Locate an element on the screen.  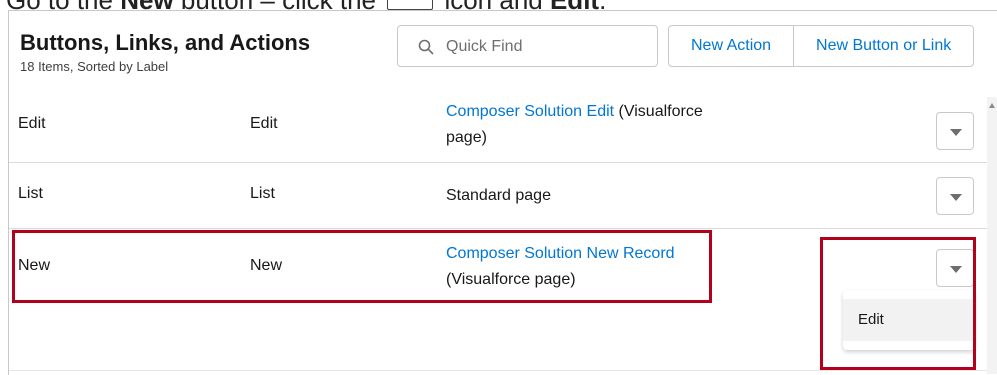
new-action-button: New Action is located at coordinates (731, 46).